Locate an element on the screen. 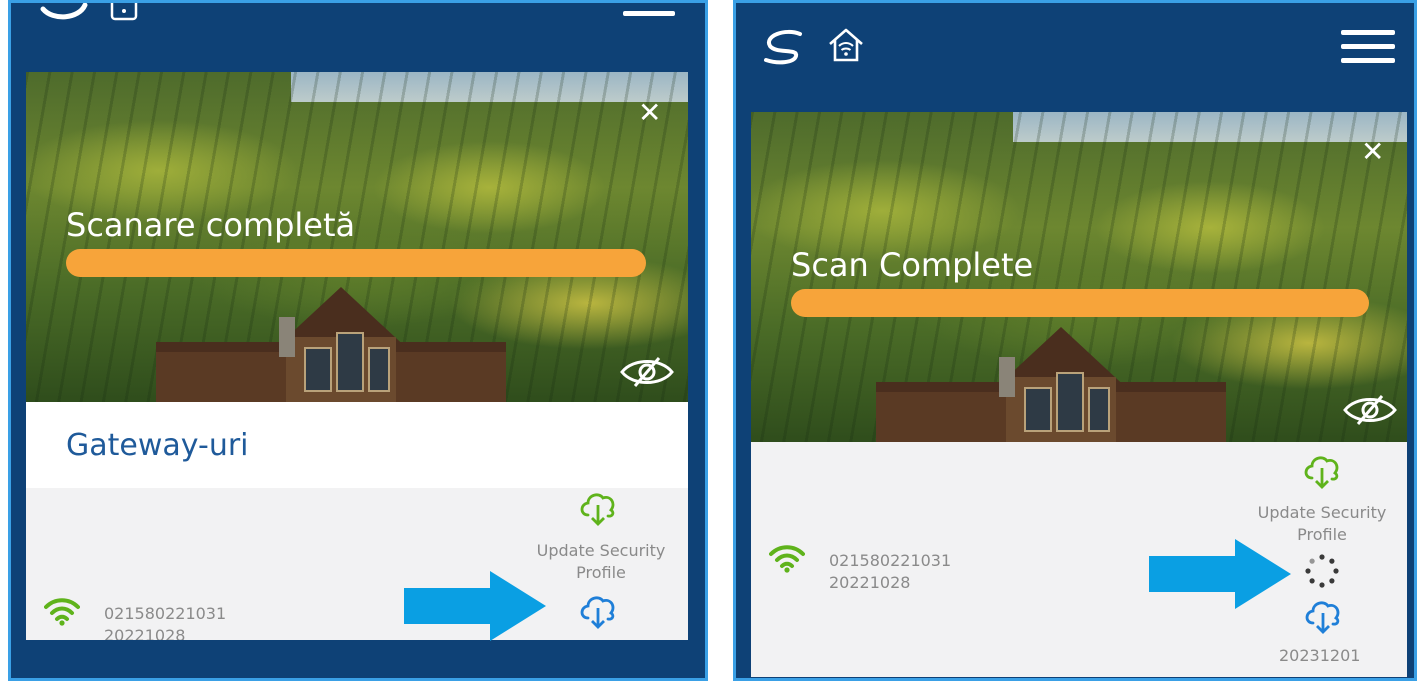  loading-spinner-icon is located at coordinates (1322, 571).